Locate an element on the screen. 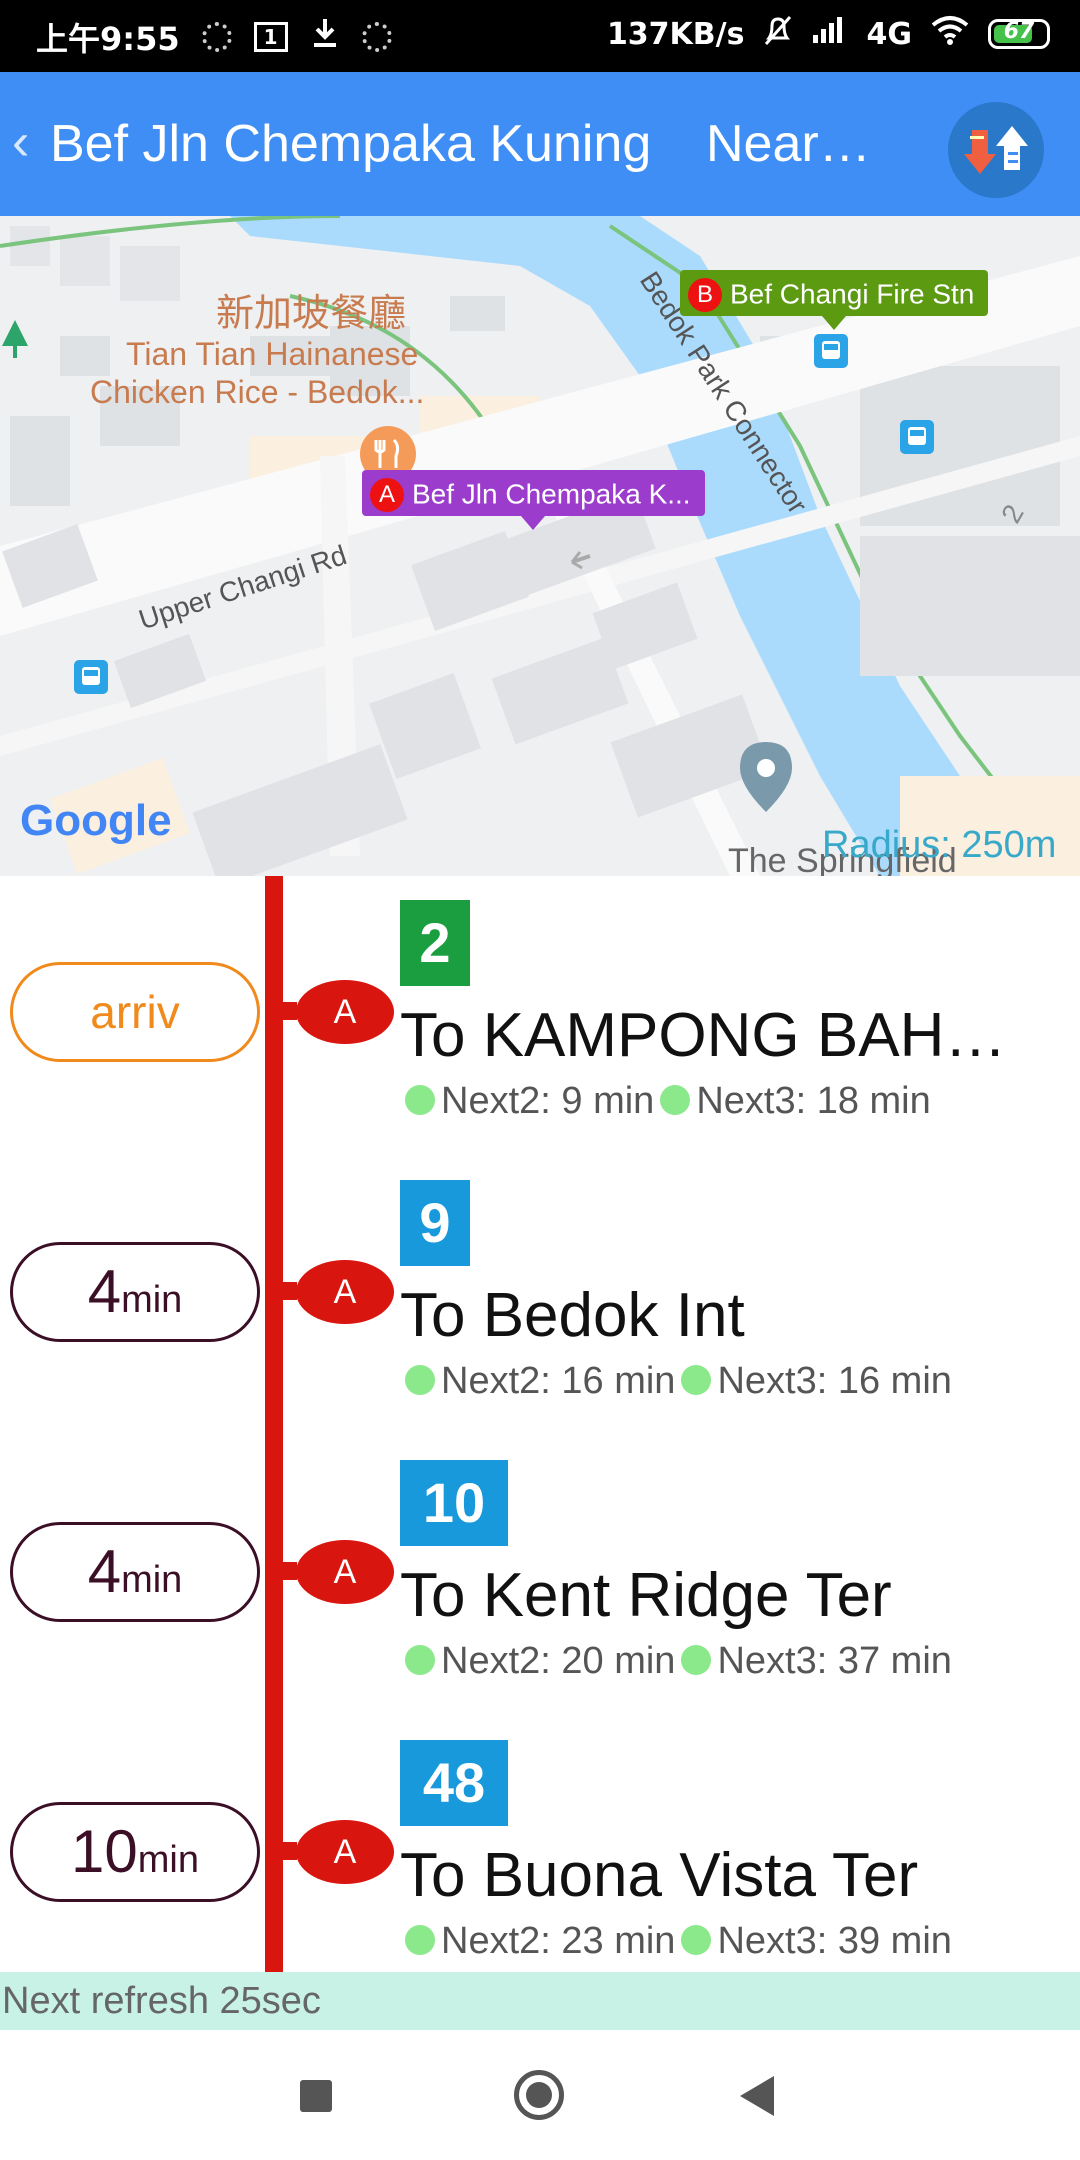 This screenshot has width=1080, height=2160. next-arrivals: Next2: 9 min Next3: 18 min is located at coordinates (668, 1101).